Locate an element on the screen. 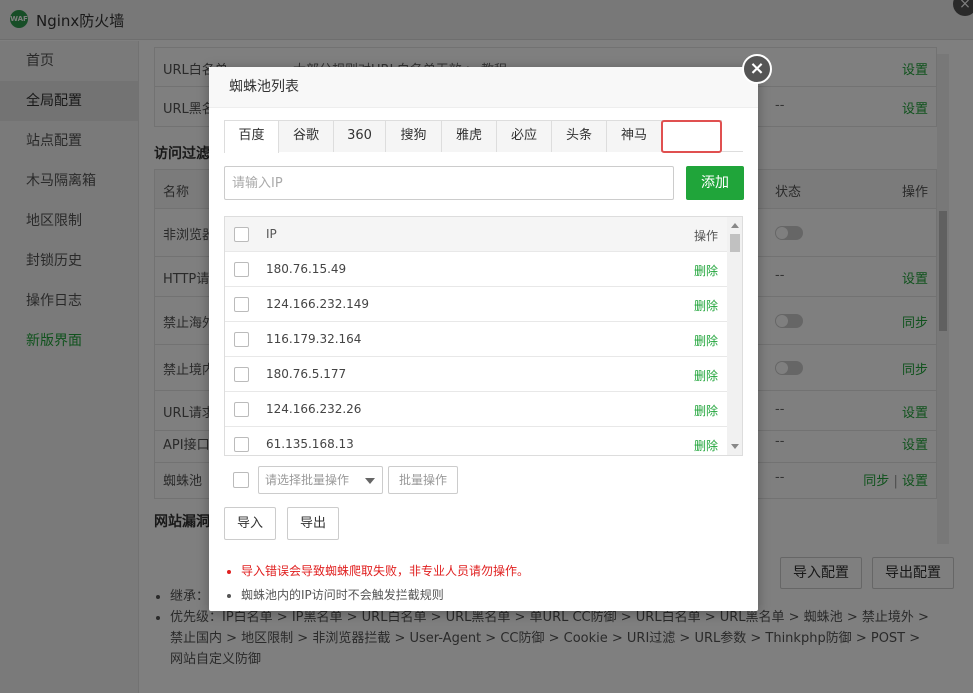 The height and width of the screenshot is (693, 973). tab-google: 谷歌 is located at coordinates (306, 136).